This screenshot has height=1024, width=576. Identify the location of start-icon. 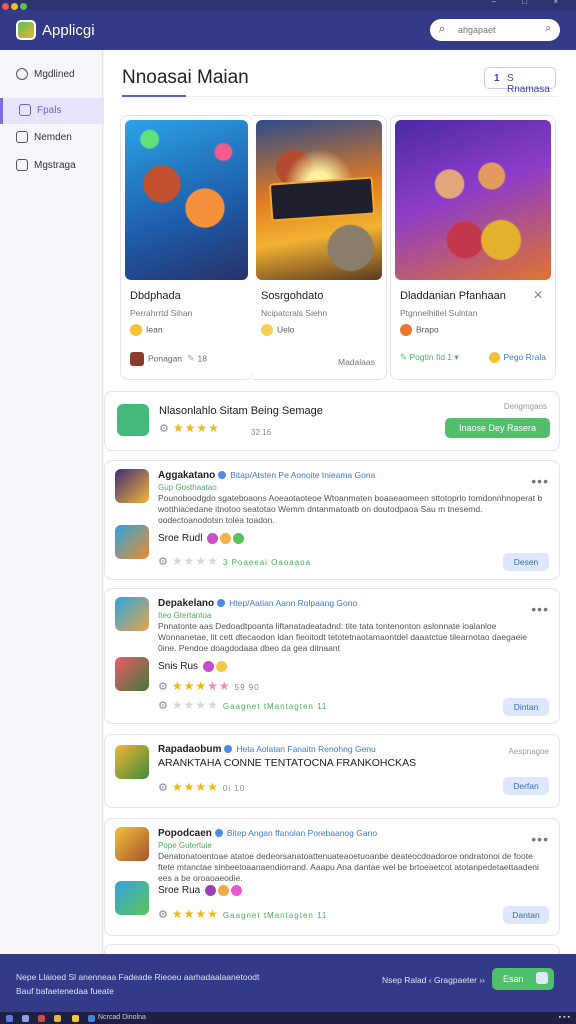
(9, 1018).